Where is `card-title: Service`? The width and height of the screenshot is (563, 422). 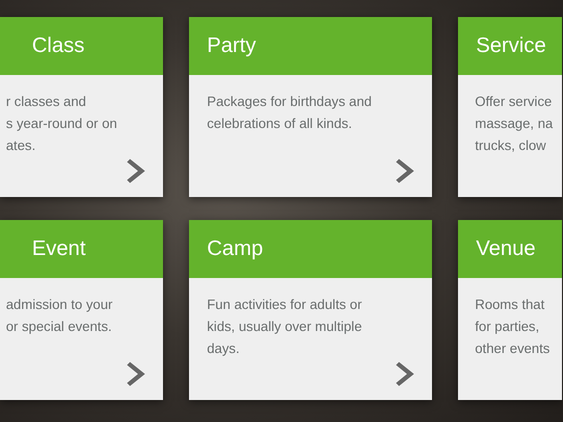 card-title: Service is located at coordinates (511, 46).